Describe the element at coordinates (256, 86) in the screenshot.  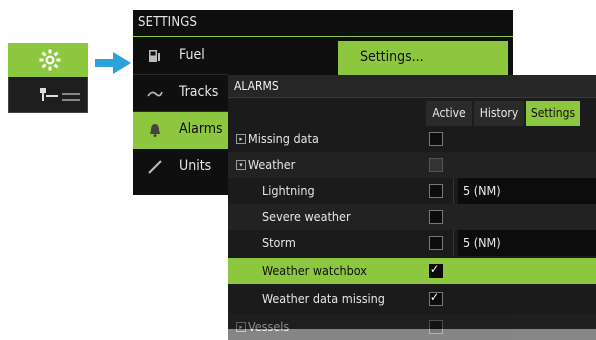
I see `alarms-title: ALARMS` at that location.